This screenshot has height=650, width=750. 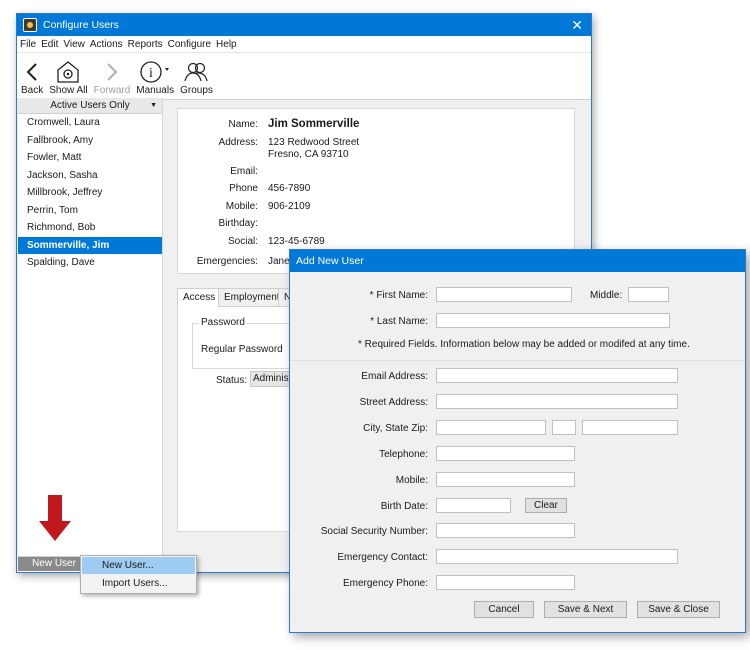 What do you see at coordinates (32, 90) in the screenshot?
I see `back-label: Back` at bounding box center [32, 90].